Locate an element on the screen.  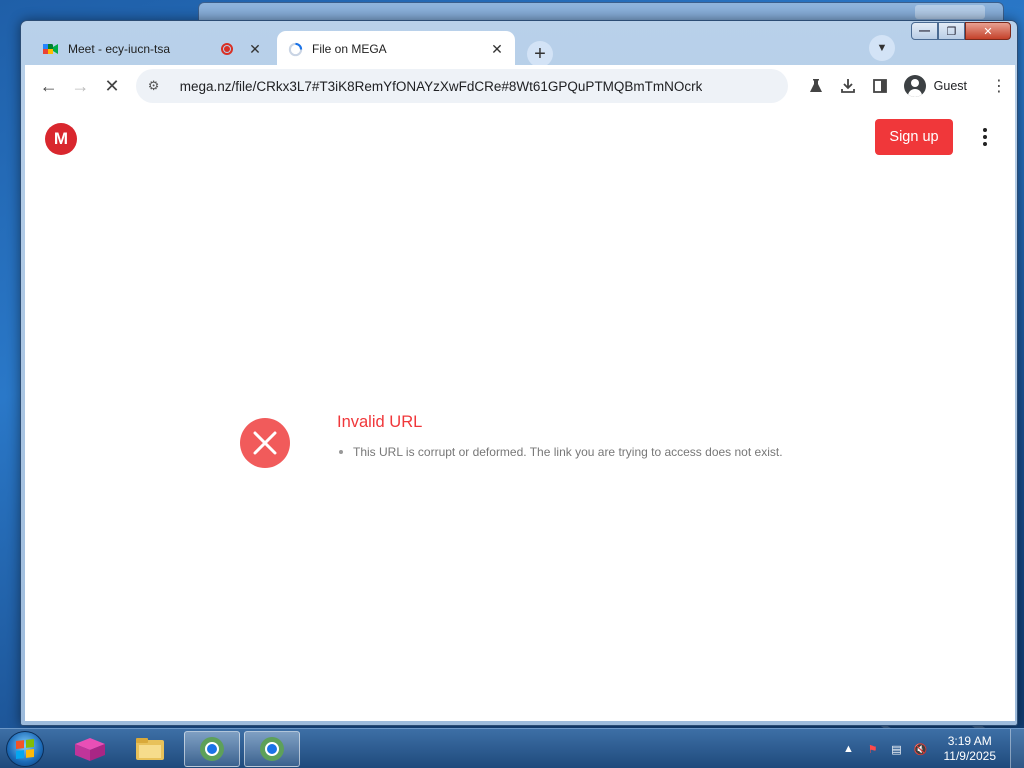
taskbar: ▲ ⚑ ▤ 🔇 3:19 AM 11/9/2025 is located at coordinates (512, 748).